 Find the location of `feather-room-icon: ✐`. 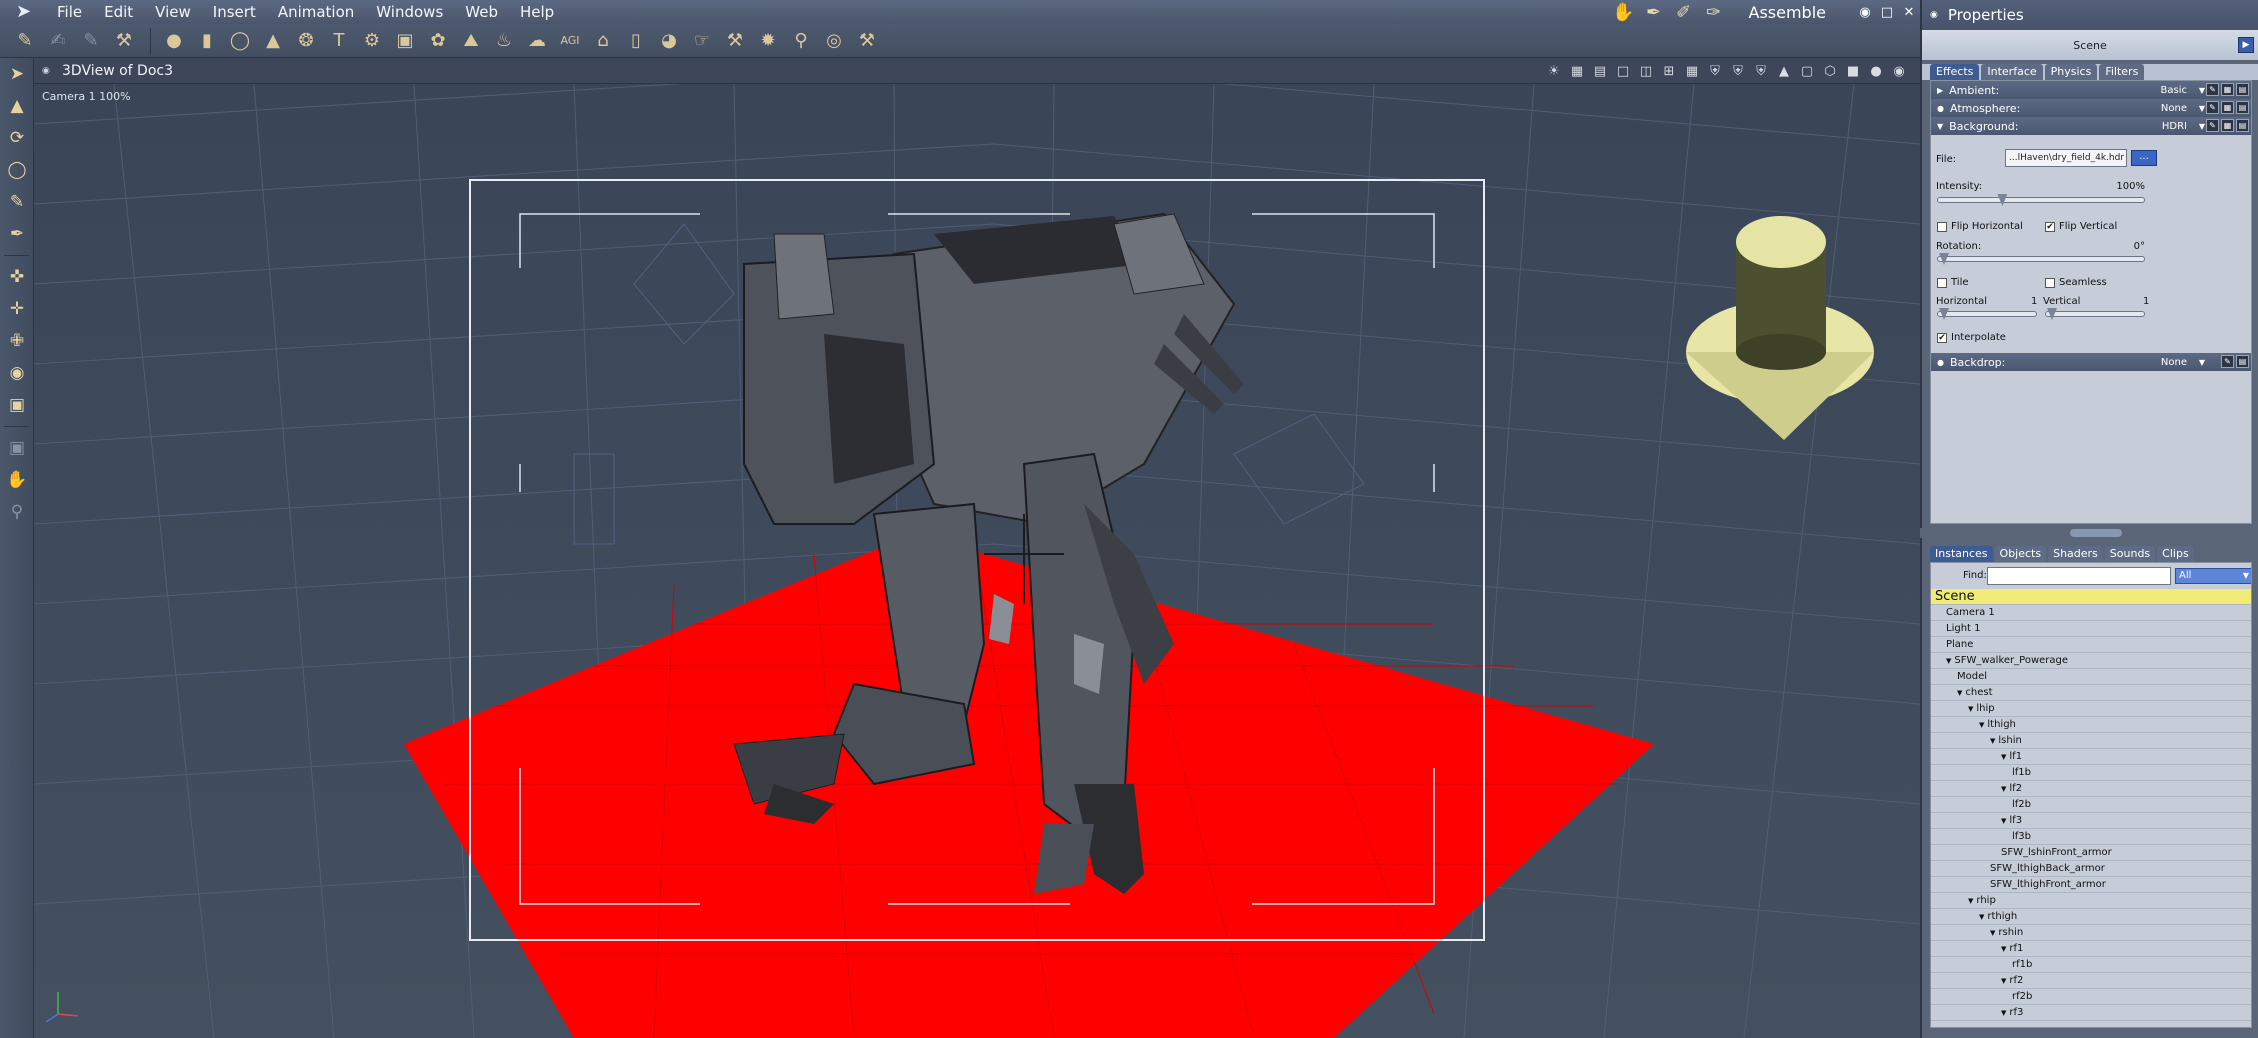

feather-room-icon: ✐ is located at coordinates (1684, 12).